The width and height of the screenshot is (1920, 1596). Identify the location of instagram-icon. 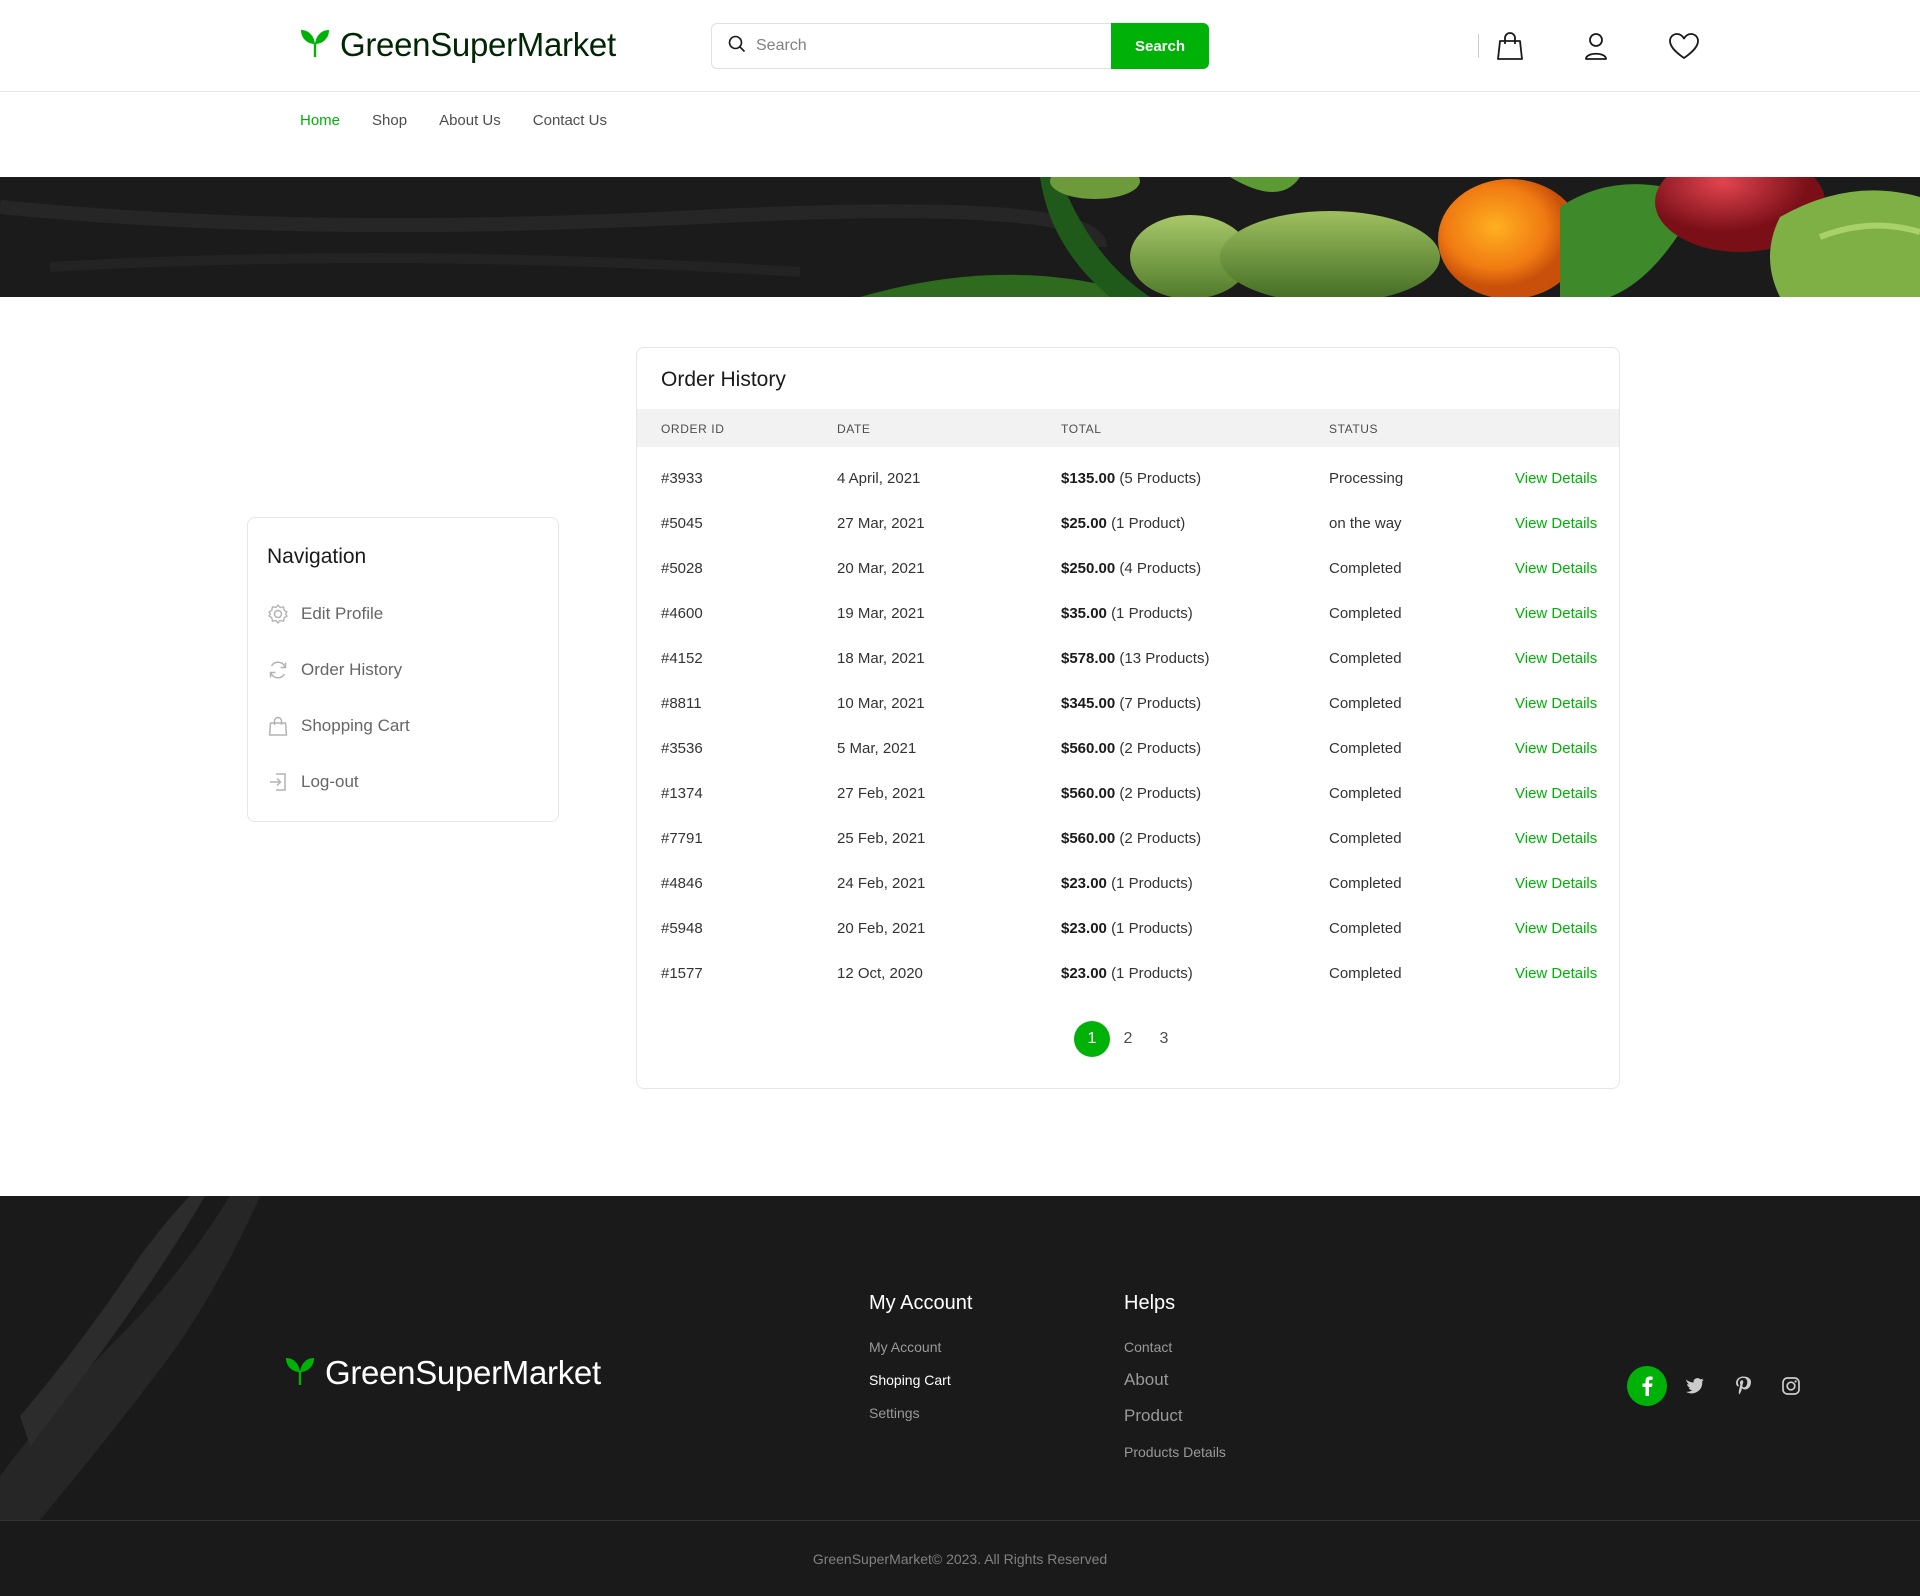
(1791, 1386).